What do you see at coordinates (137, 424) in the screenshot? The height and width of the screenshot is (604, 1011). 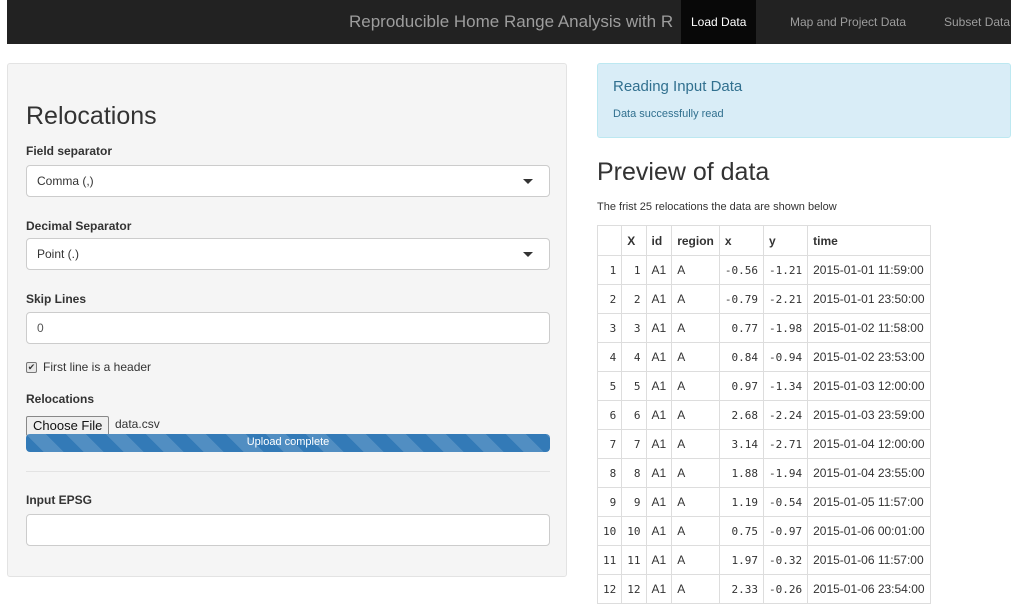 I see `file-name: data.csv` at bounding box center [137, 424].